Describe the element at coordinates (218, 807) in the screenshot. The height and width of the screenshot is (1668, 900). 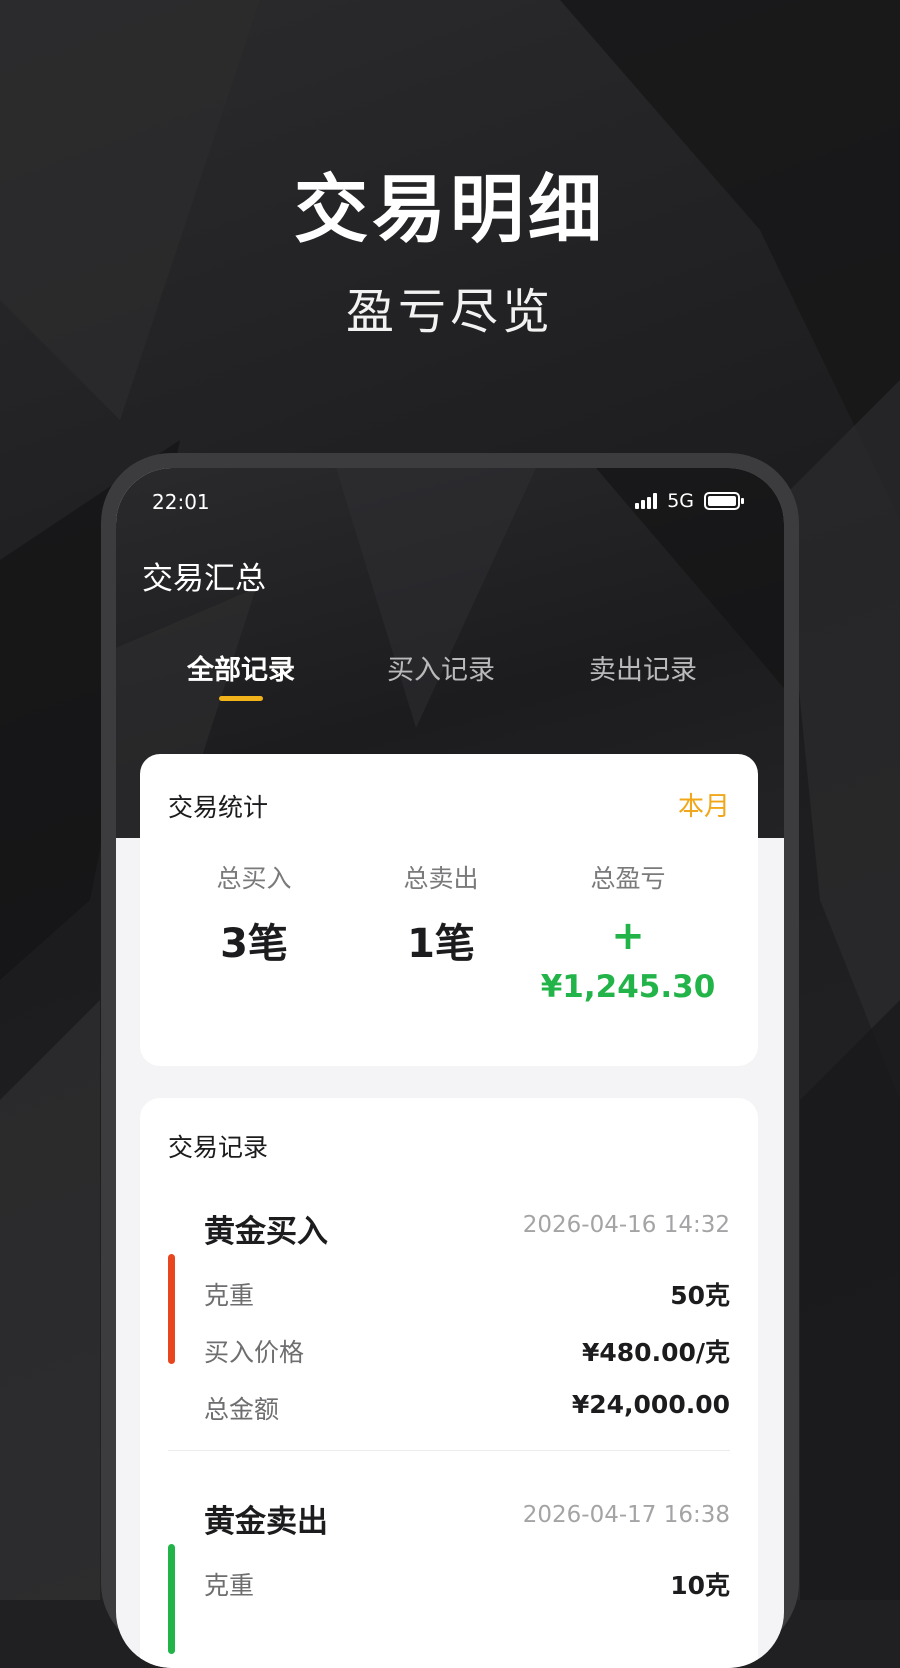
I see `stats-title: 交易统计` at that location.